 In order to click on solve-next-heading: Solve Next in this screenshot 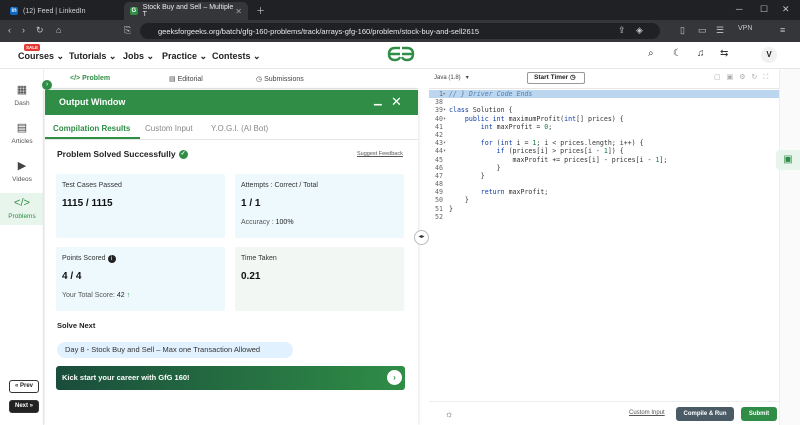, I will do `click(76, 325)`.